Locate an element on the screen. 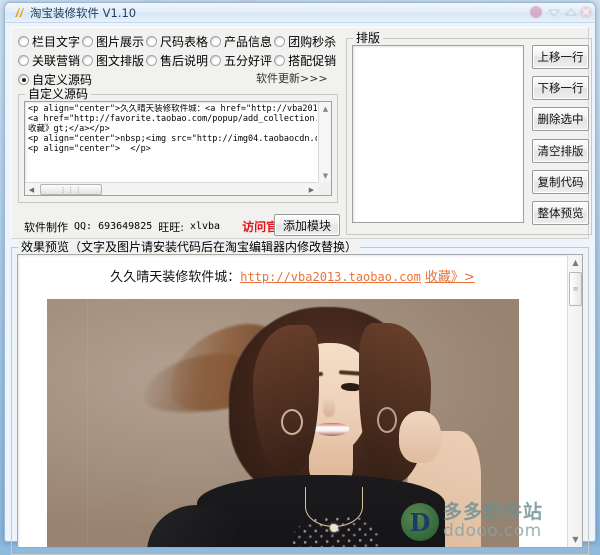 This screenshot has height=555, width=600. radio-label: 自定义源码 is located at coordinates (62, 79).